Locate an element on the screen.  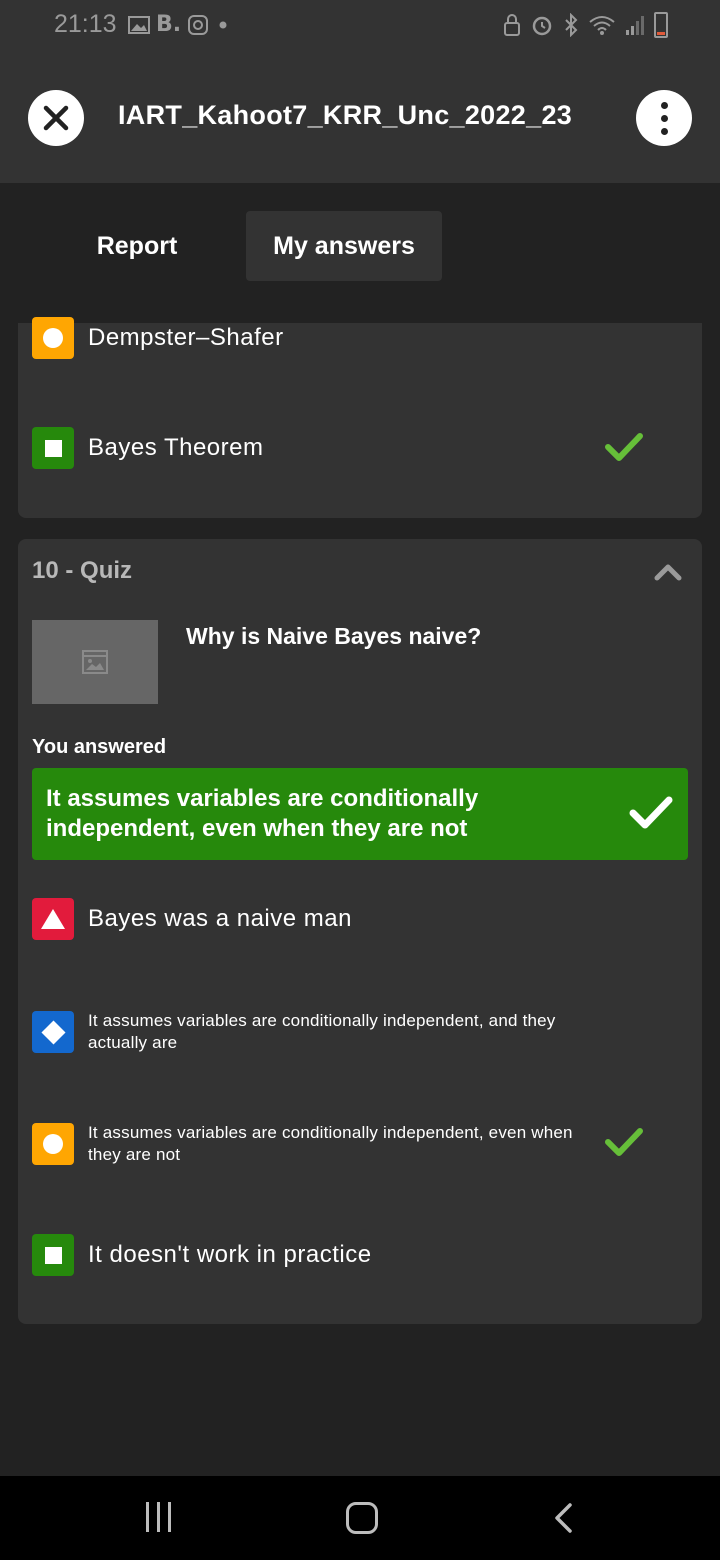
tab-bar: Report My answers is located at coordinates (360, 253).